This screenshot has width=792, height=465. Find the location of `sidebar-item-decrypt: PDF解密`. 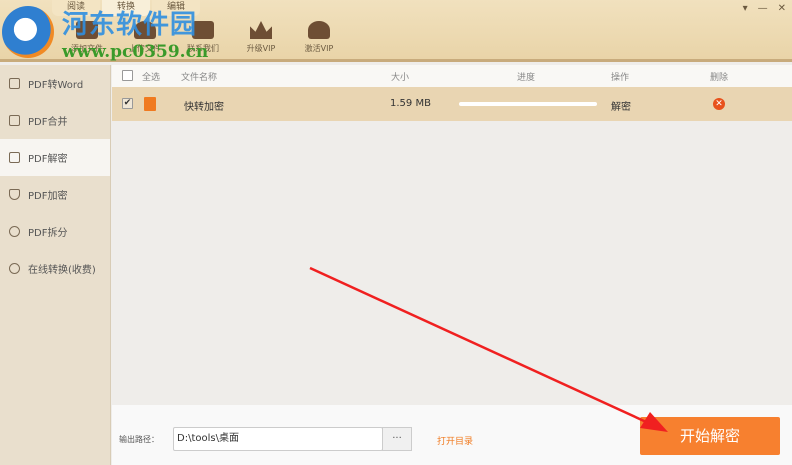

sidebar-item-decrypt: PDF解密 is located at coordinates (55, 157).